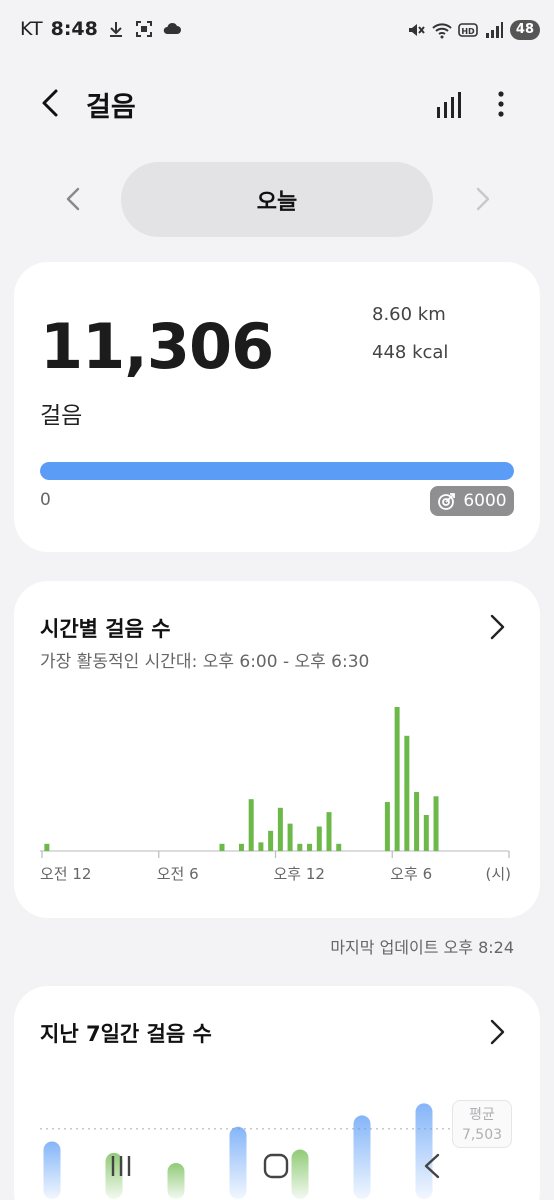 The image size is (554, 1200). What do you see at coordinates (494, 30) in the screenshot?
I see `signal-icon` at bounding box center [494, 30].